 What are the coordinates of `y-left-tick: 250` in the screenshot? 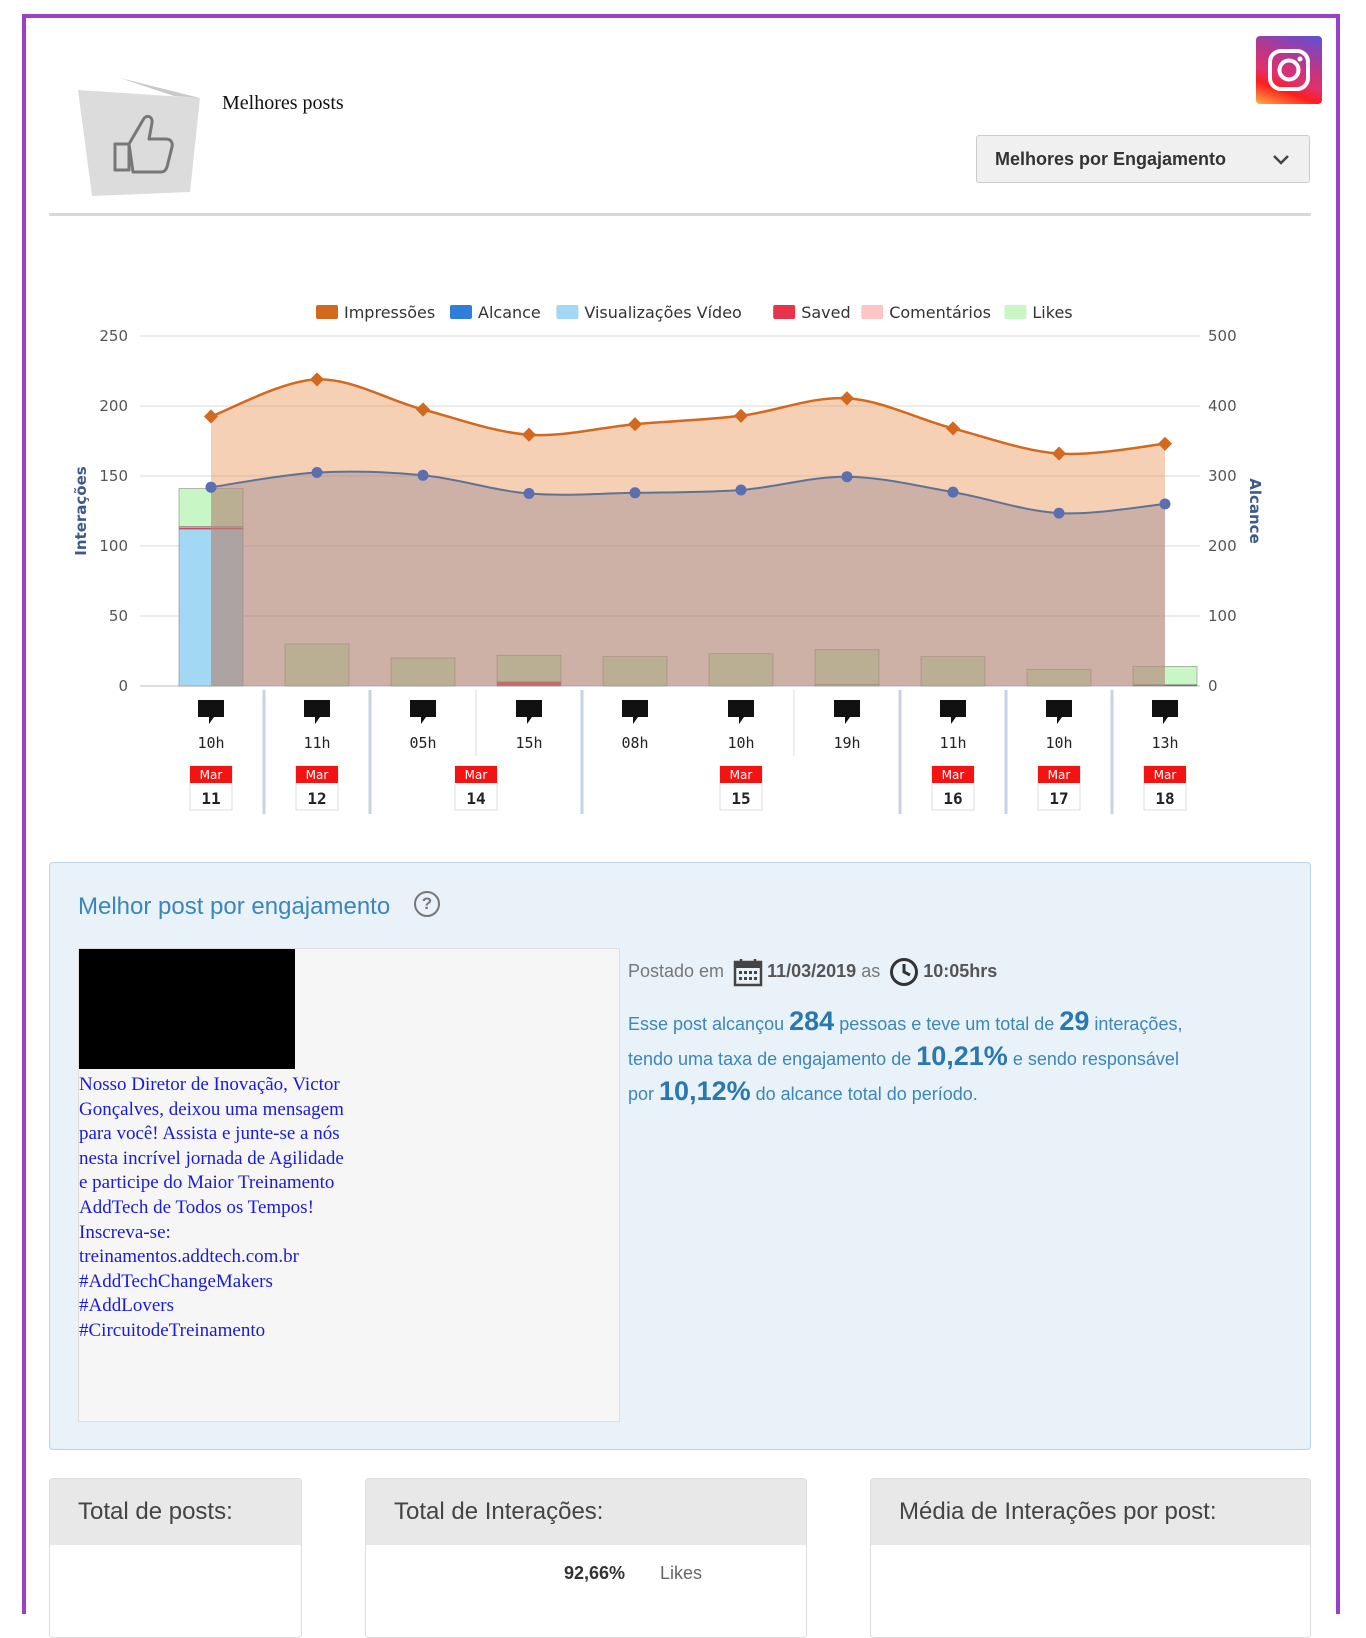 It's located at (113, 336).